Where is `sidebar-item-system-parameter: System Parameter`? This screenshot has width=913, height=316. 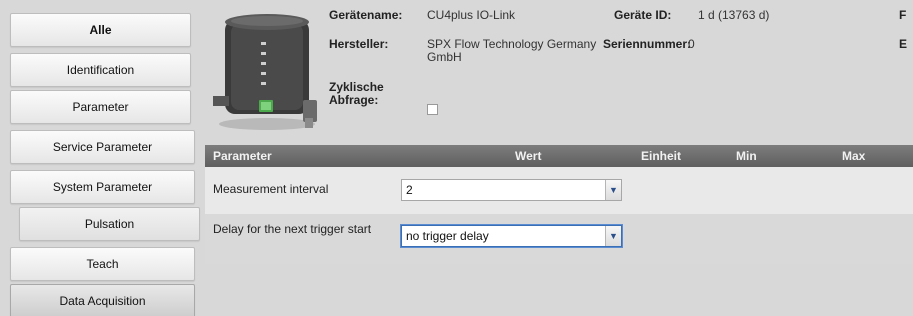 sidebar-item-system-parameter: System Parameter is located at coordinates (102, 187).